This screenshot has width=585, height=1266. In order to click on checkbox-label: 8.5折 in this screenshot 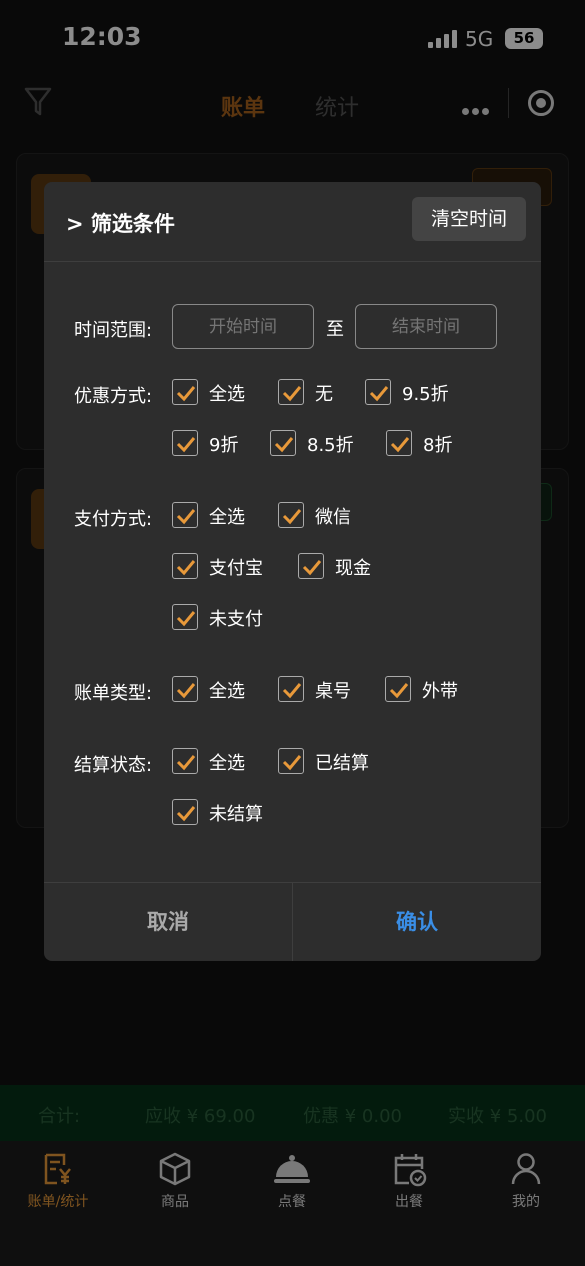, I will do `click(330, 445)`.